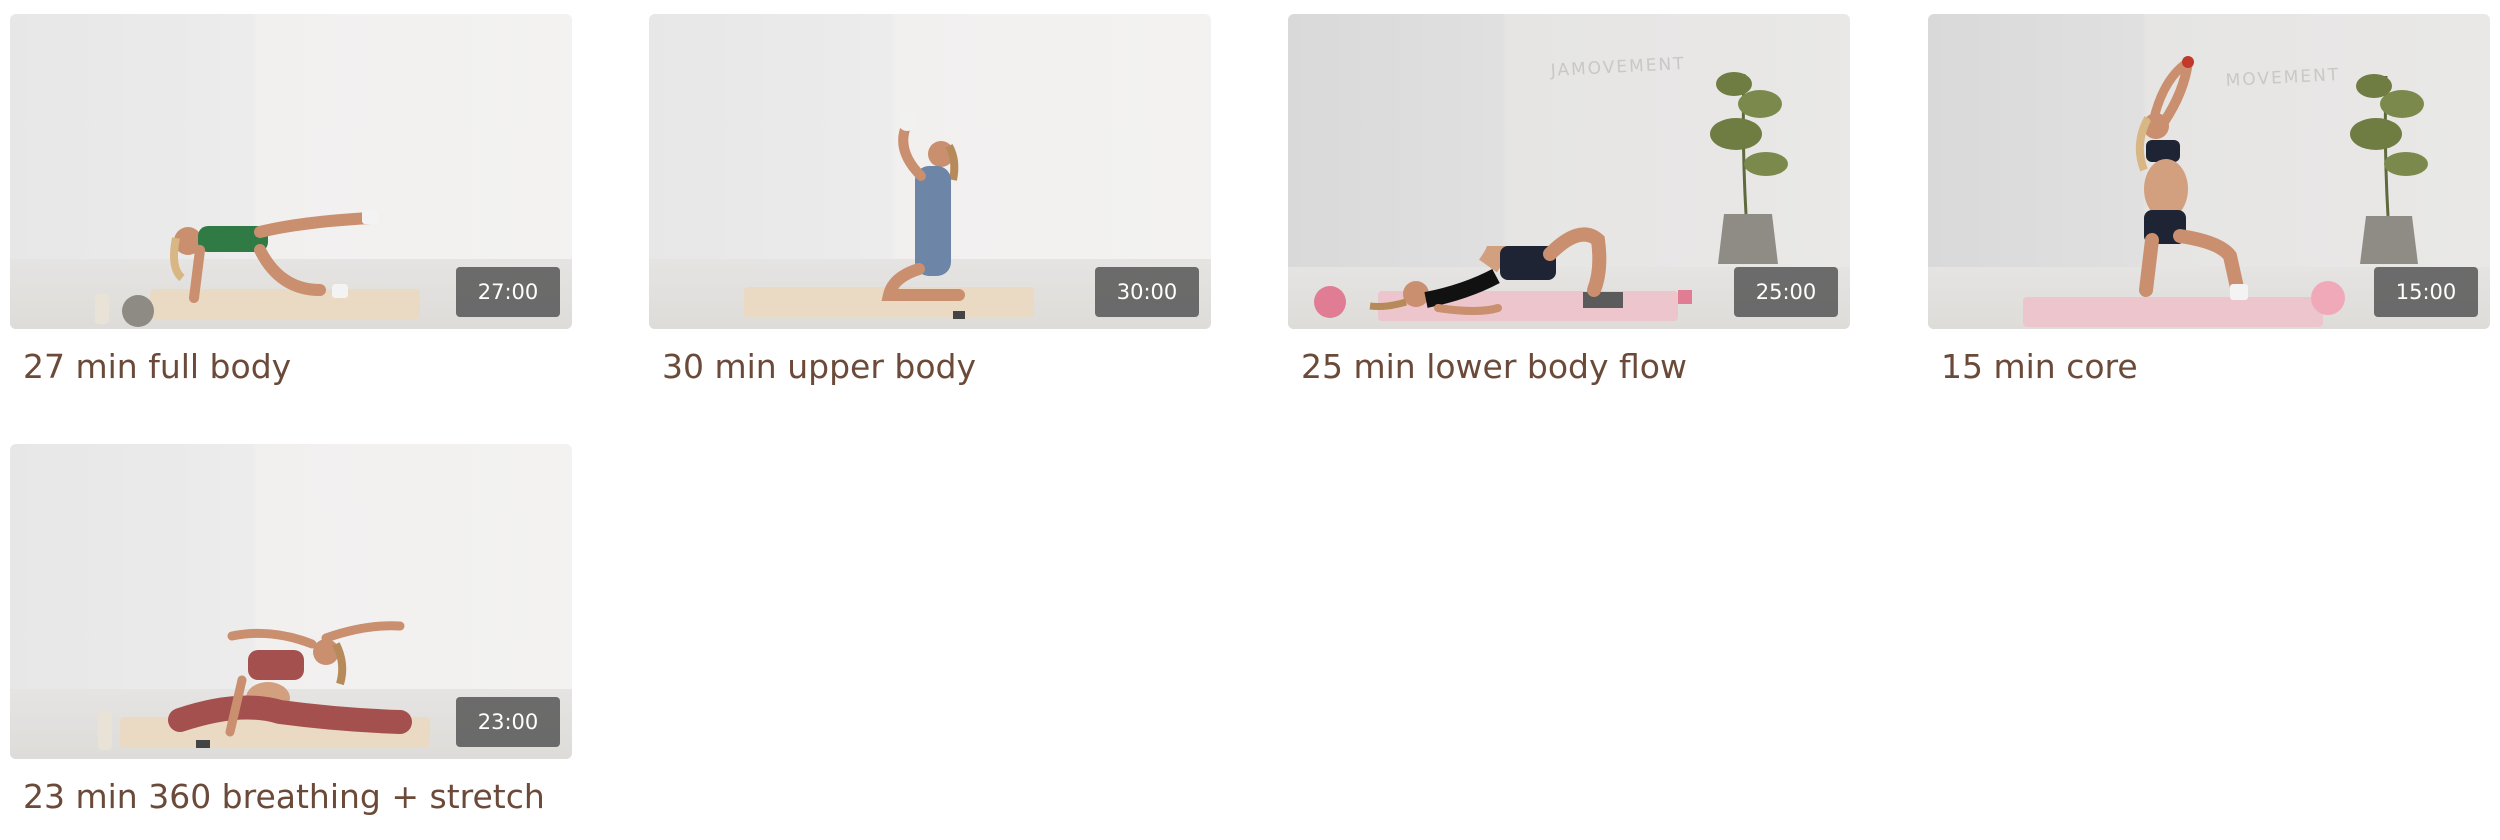 The width and height of the screenshot is (2500, 840). I want to click on video-title: 23 min 360 breathing + stretch, so click(297, 797).